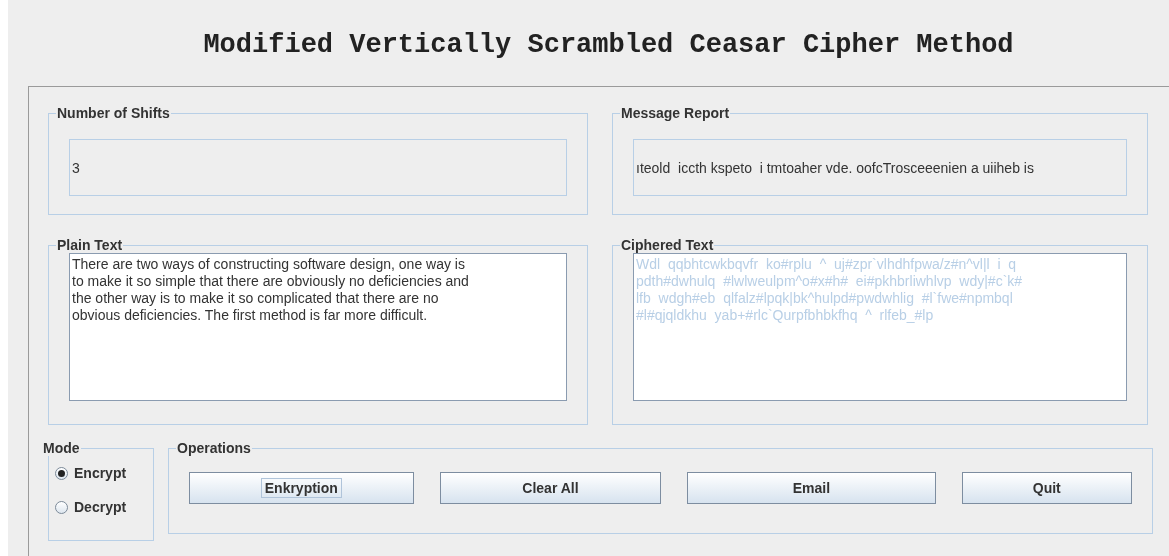 The image size is (1169, 556). Describe the element at coordinates (100, 507) in the screenshot. I see `radio-label: Decrypt` at that location.